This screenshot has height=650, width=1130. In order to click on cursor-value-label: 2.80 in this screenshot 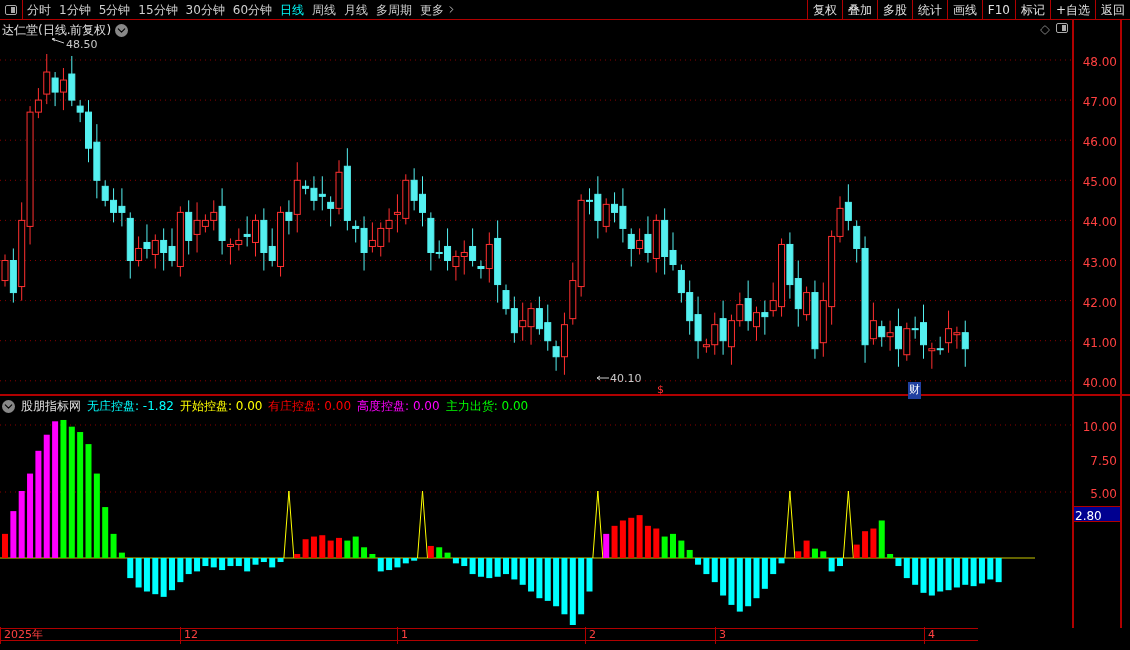, I will do `click(1097, 514)`.